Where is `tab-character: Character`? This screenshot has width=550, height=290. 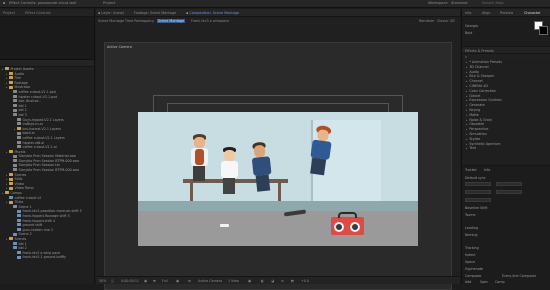
tab-character: Character is located at coordinates (532, 13).